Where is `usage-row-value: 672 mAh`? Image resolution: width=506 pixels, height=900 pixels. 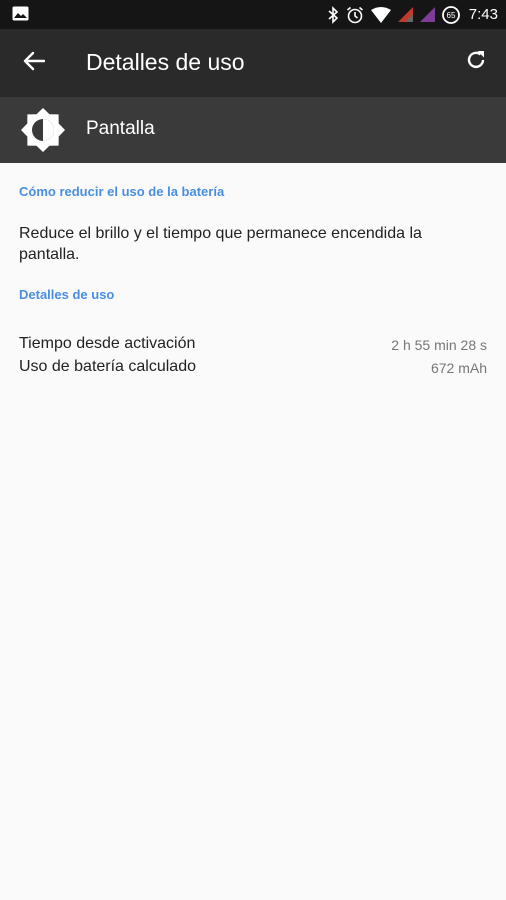
usage-row-value: 672 mAh is located at coordinates (458, 368).